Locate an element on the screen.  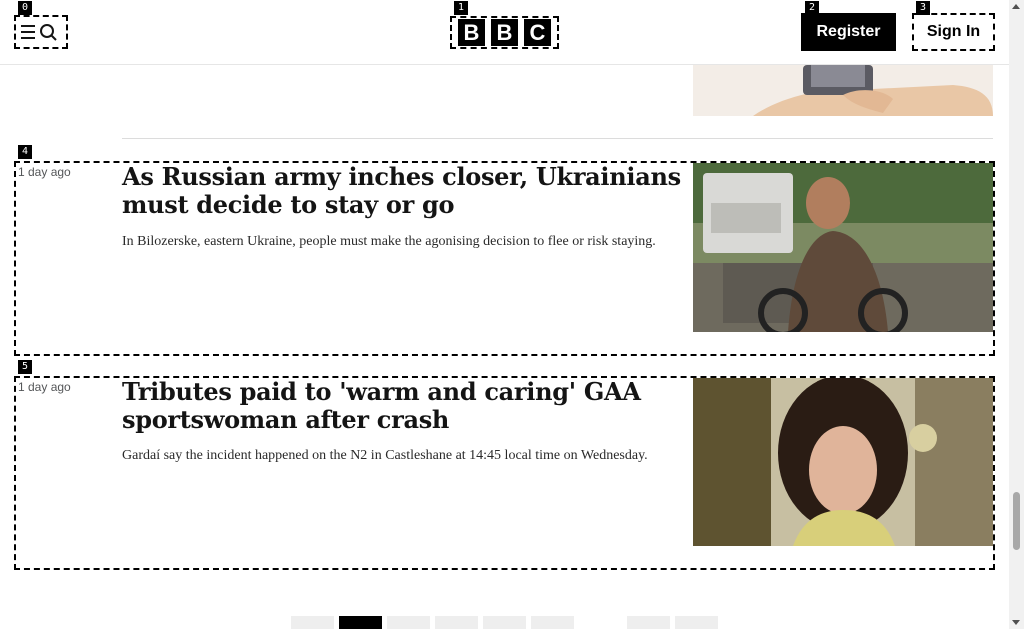
menu-search-button is located at coordinates (41, 32).